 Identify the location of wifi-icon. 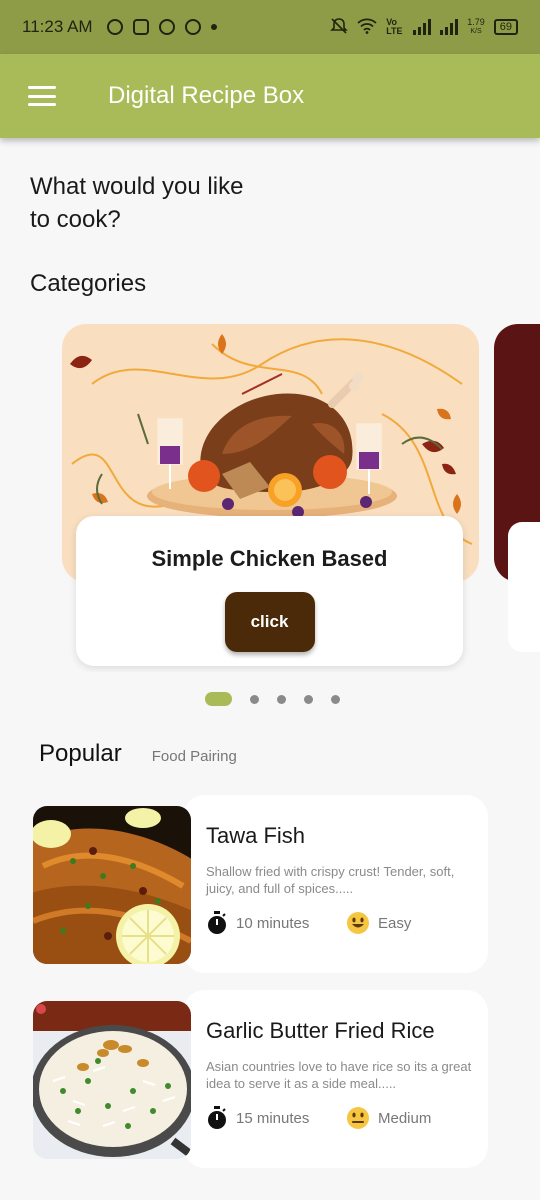
(367, 27).